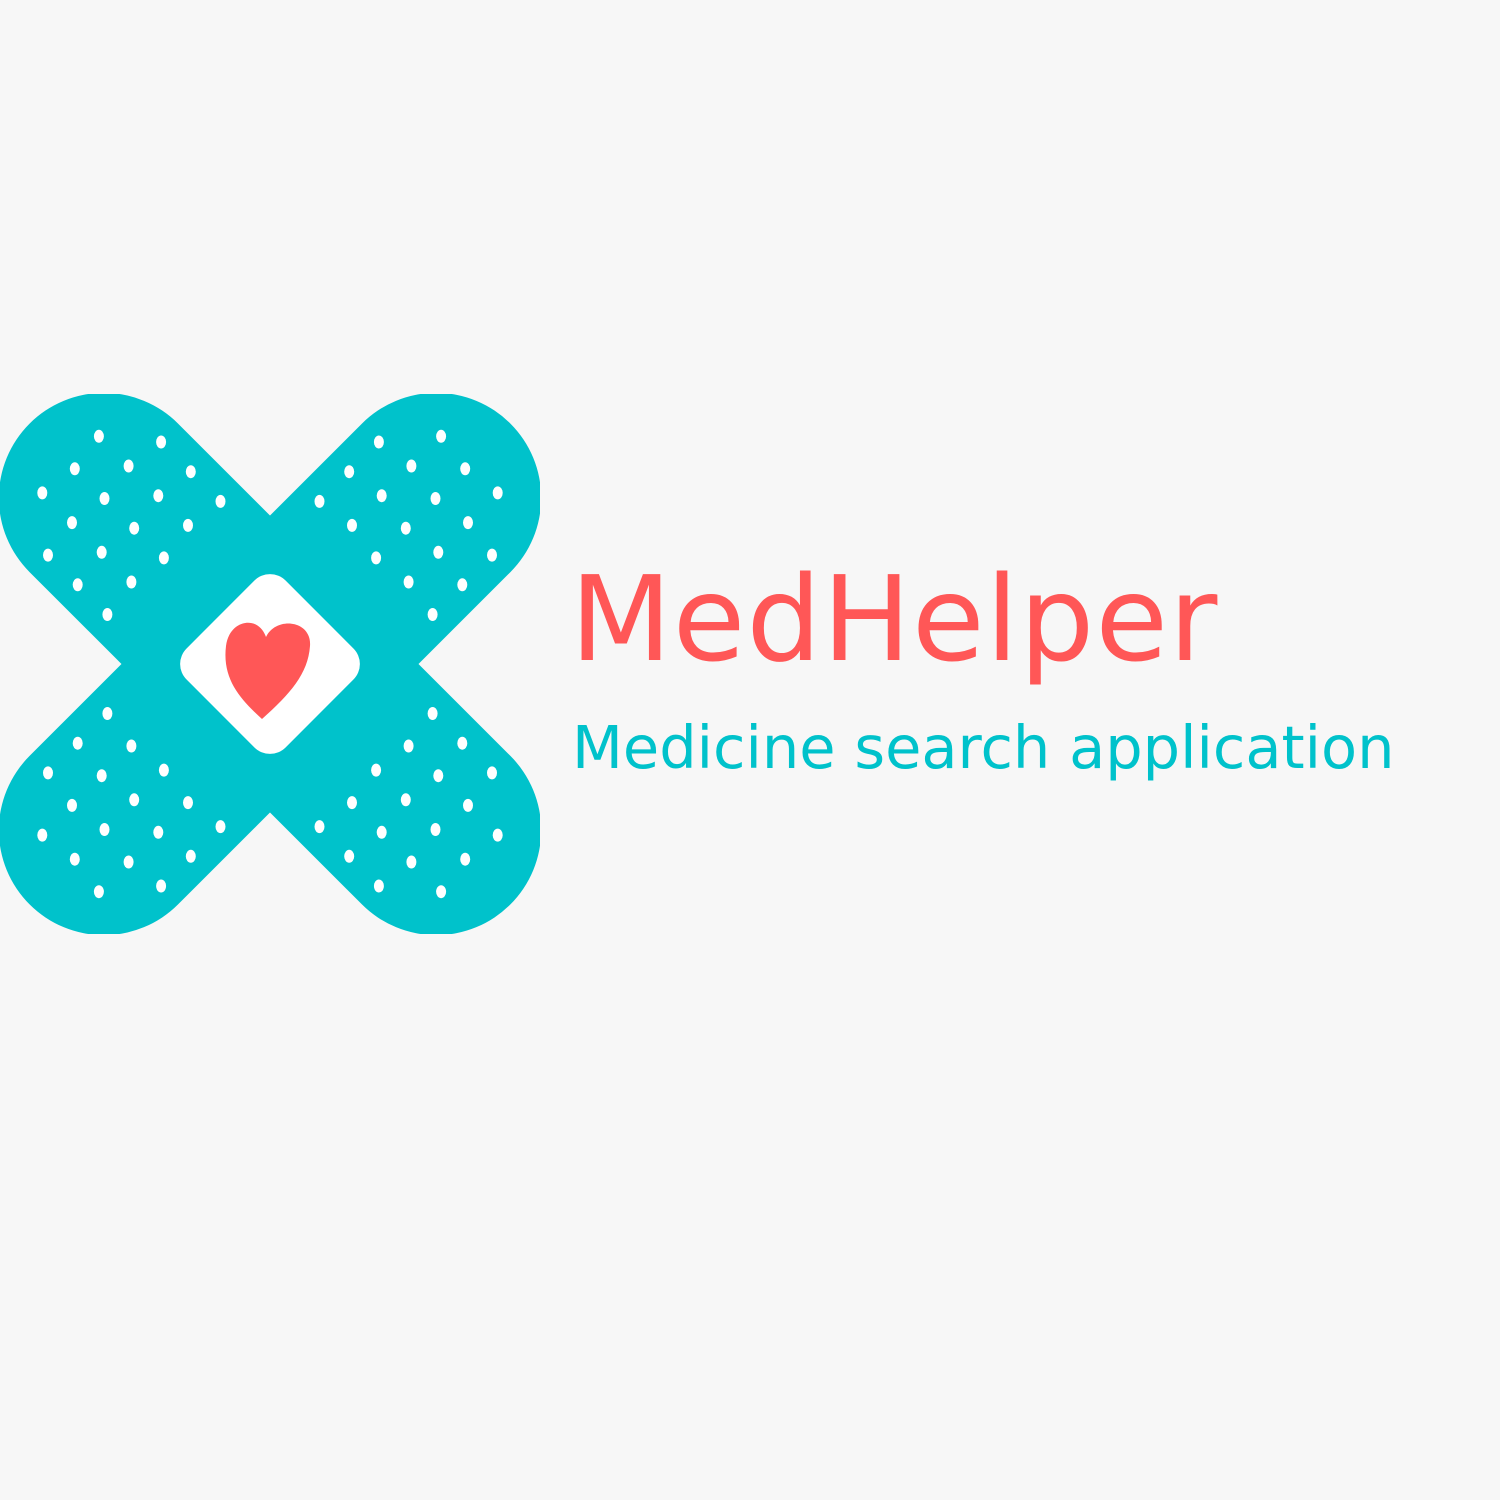  Describe the element at coordinates (983, 747) in the screenshot. I see `tagline: Medicine search application` at that location.